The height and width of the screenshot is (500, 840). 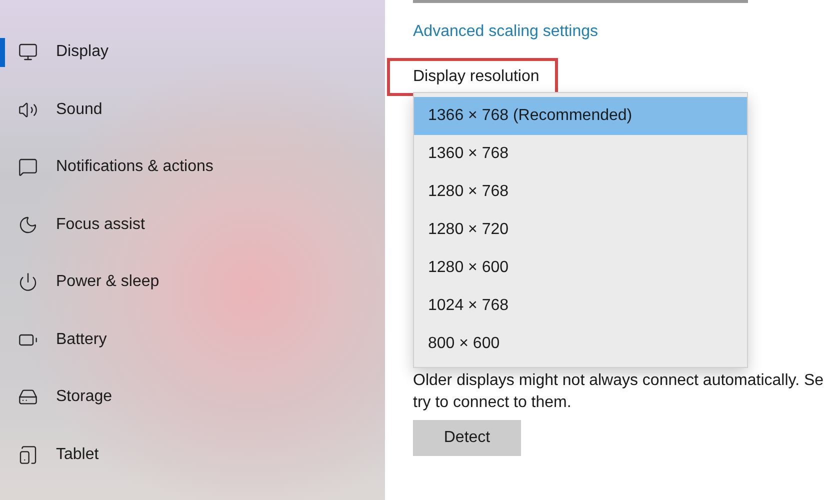 I want to click on description-text: try to connect to them., so click(x=492, y=403).